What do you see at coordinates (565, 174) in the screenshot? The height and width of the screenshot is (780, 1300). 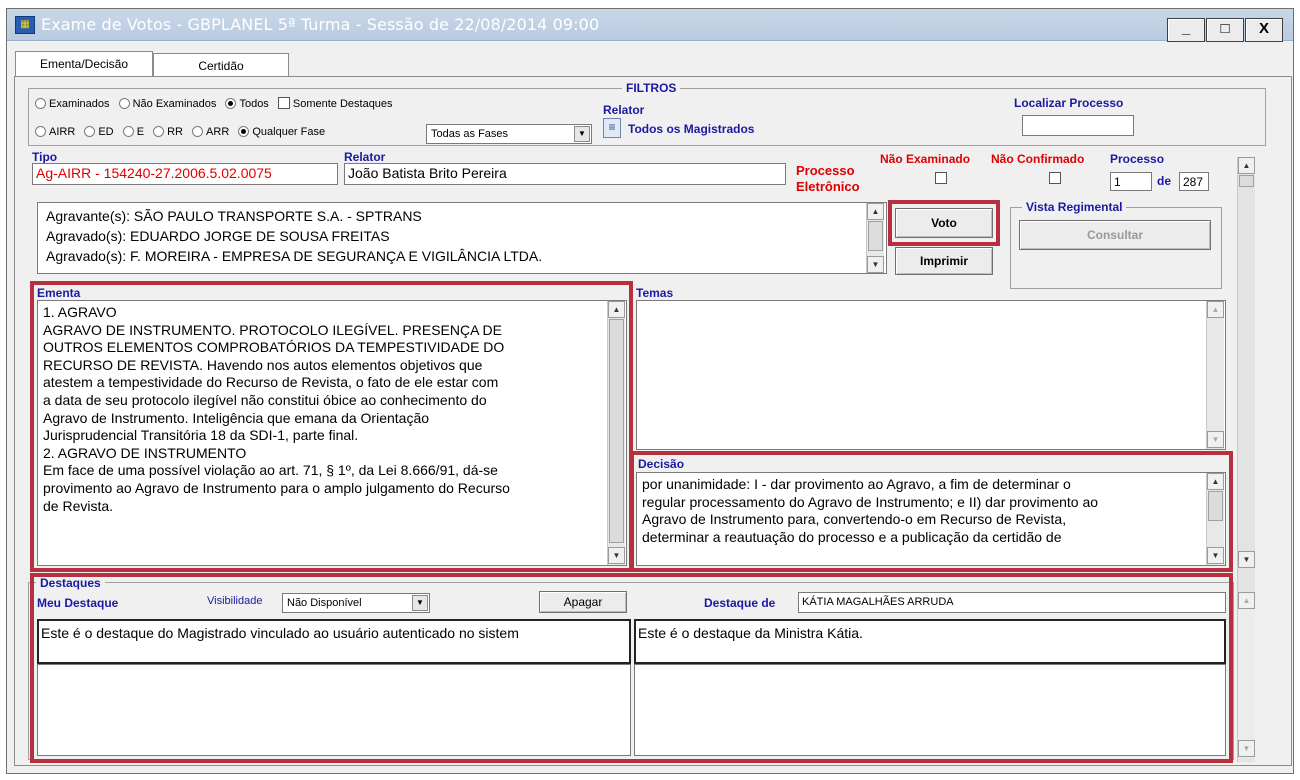 I see `relator-field: João Batista Brito Pereira` at bounding box center [565, 174].